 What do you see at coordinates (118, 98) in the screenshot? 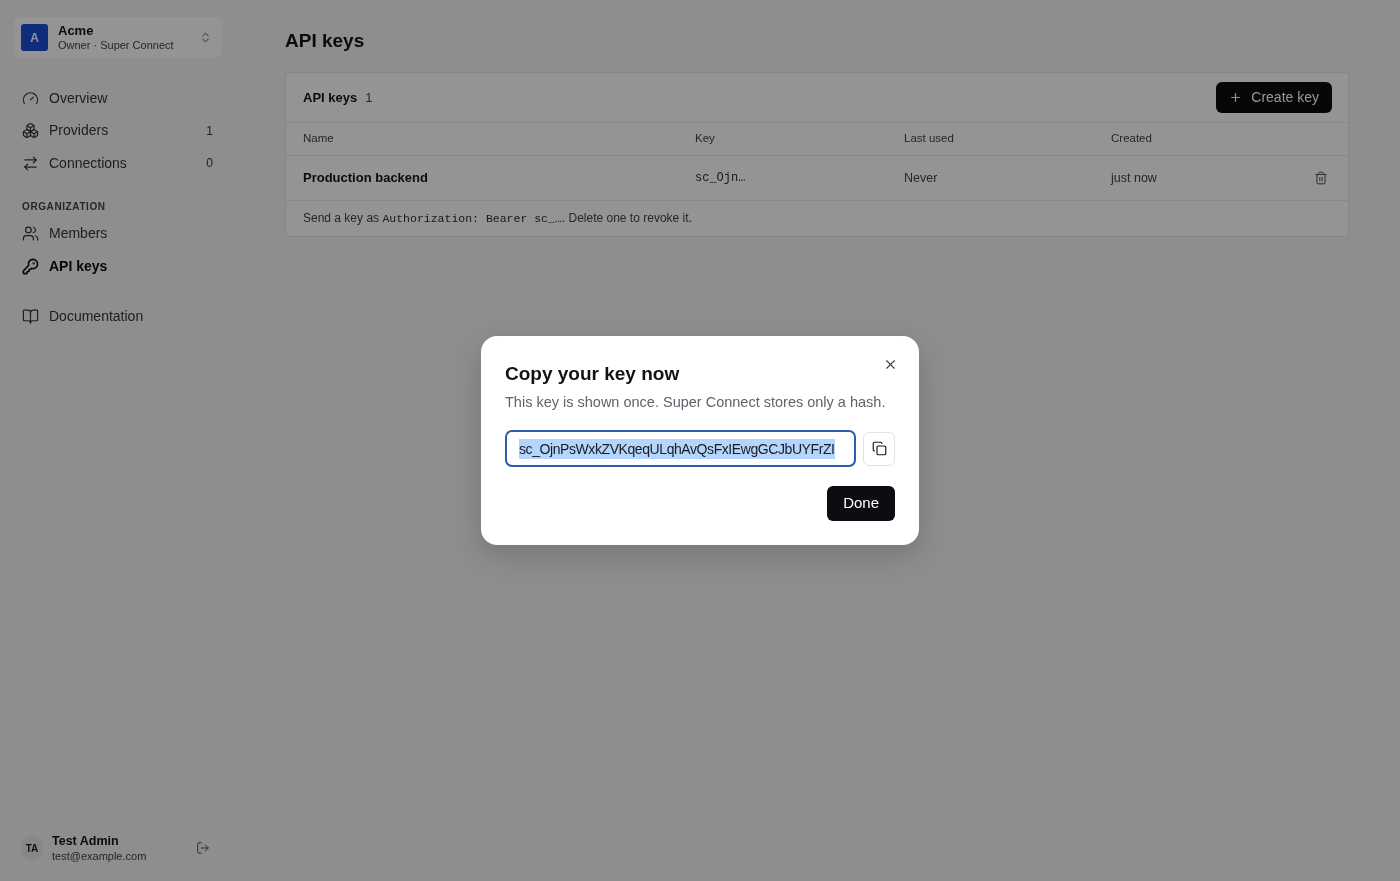
I see `nav-item: Overview` at bounding box center [118, 98].